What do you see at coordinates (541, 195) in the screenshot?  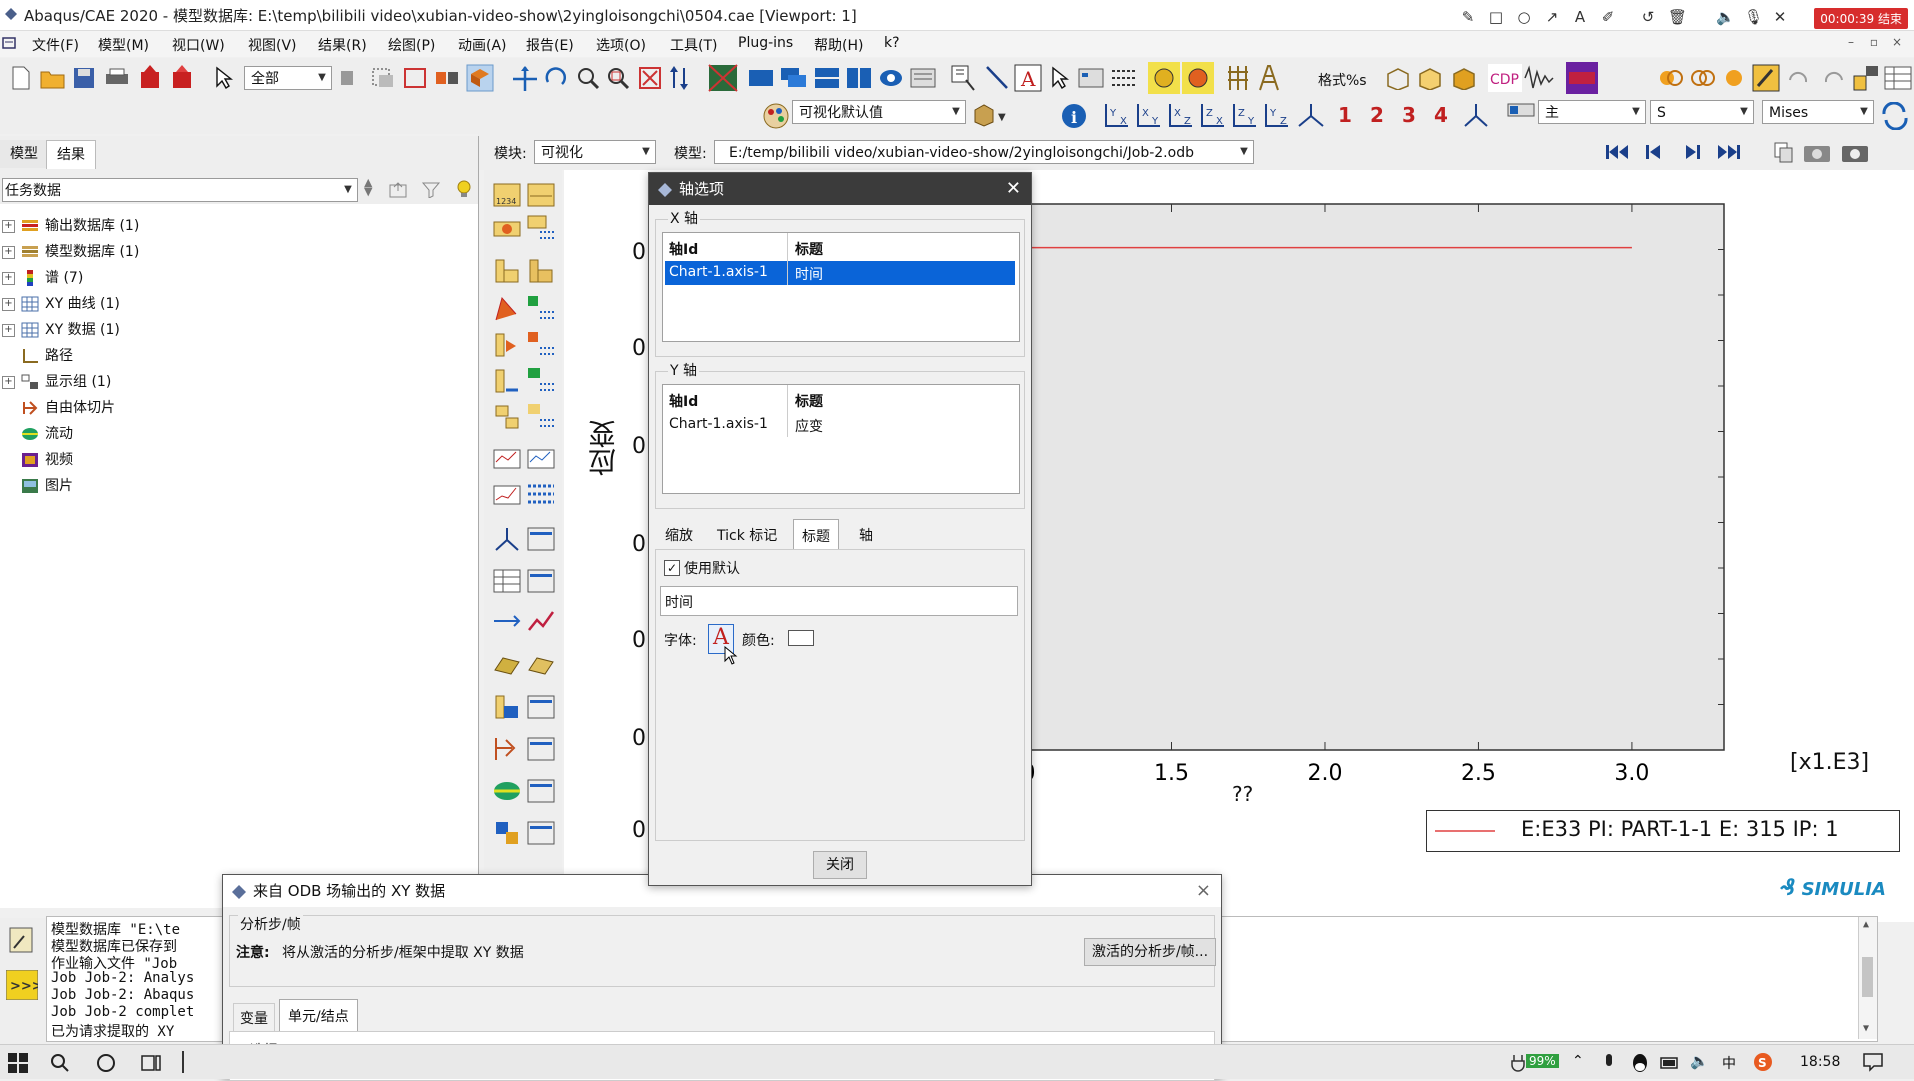 I see `plot-deformed-icon` at bounding box center [541, 195].